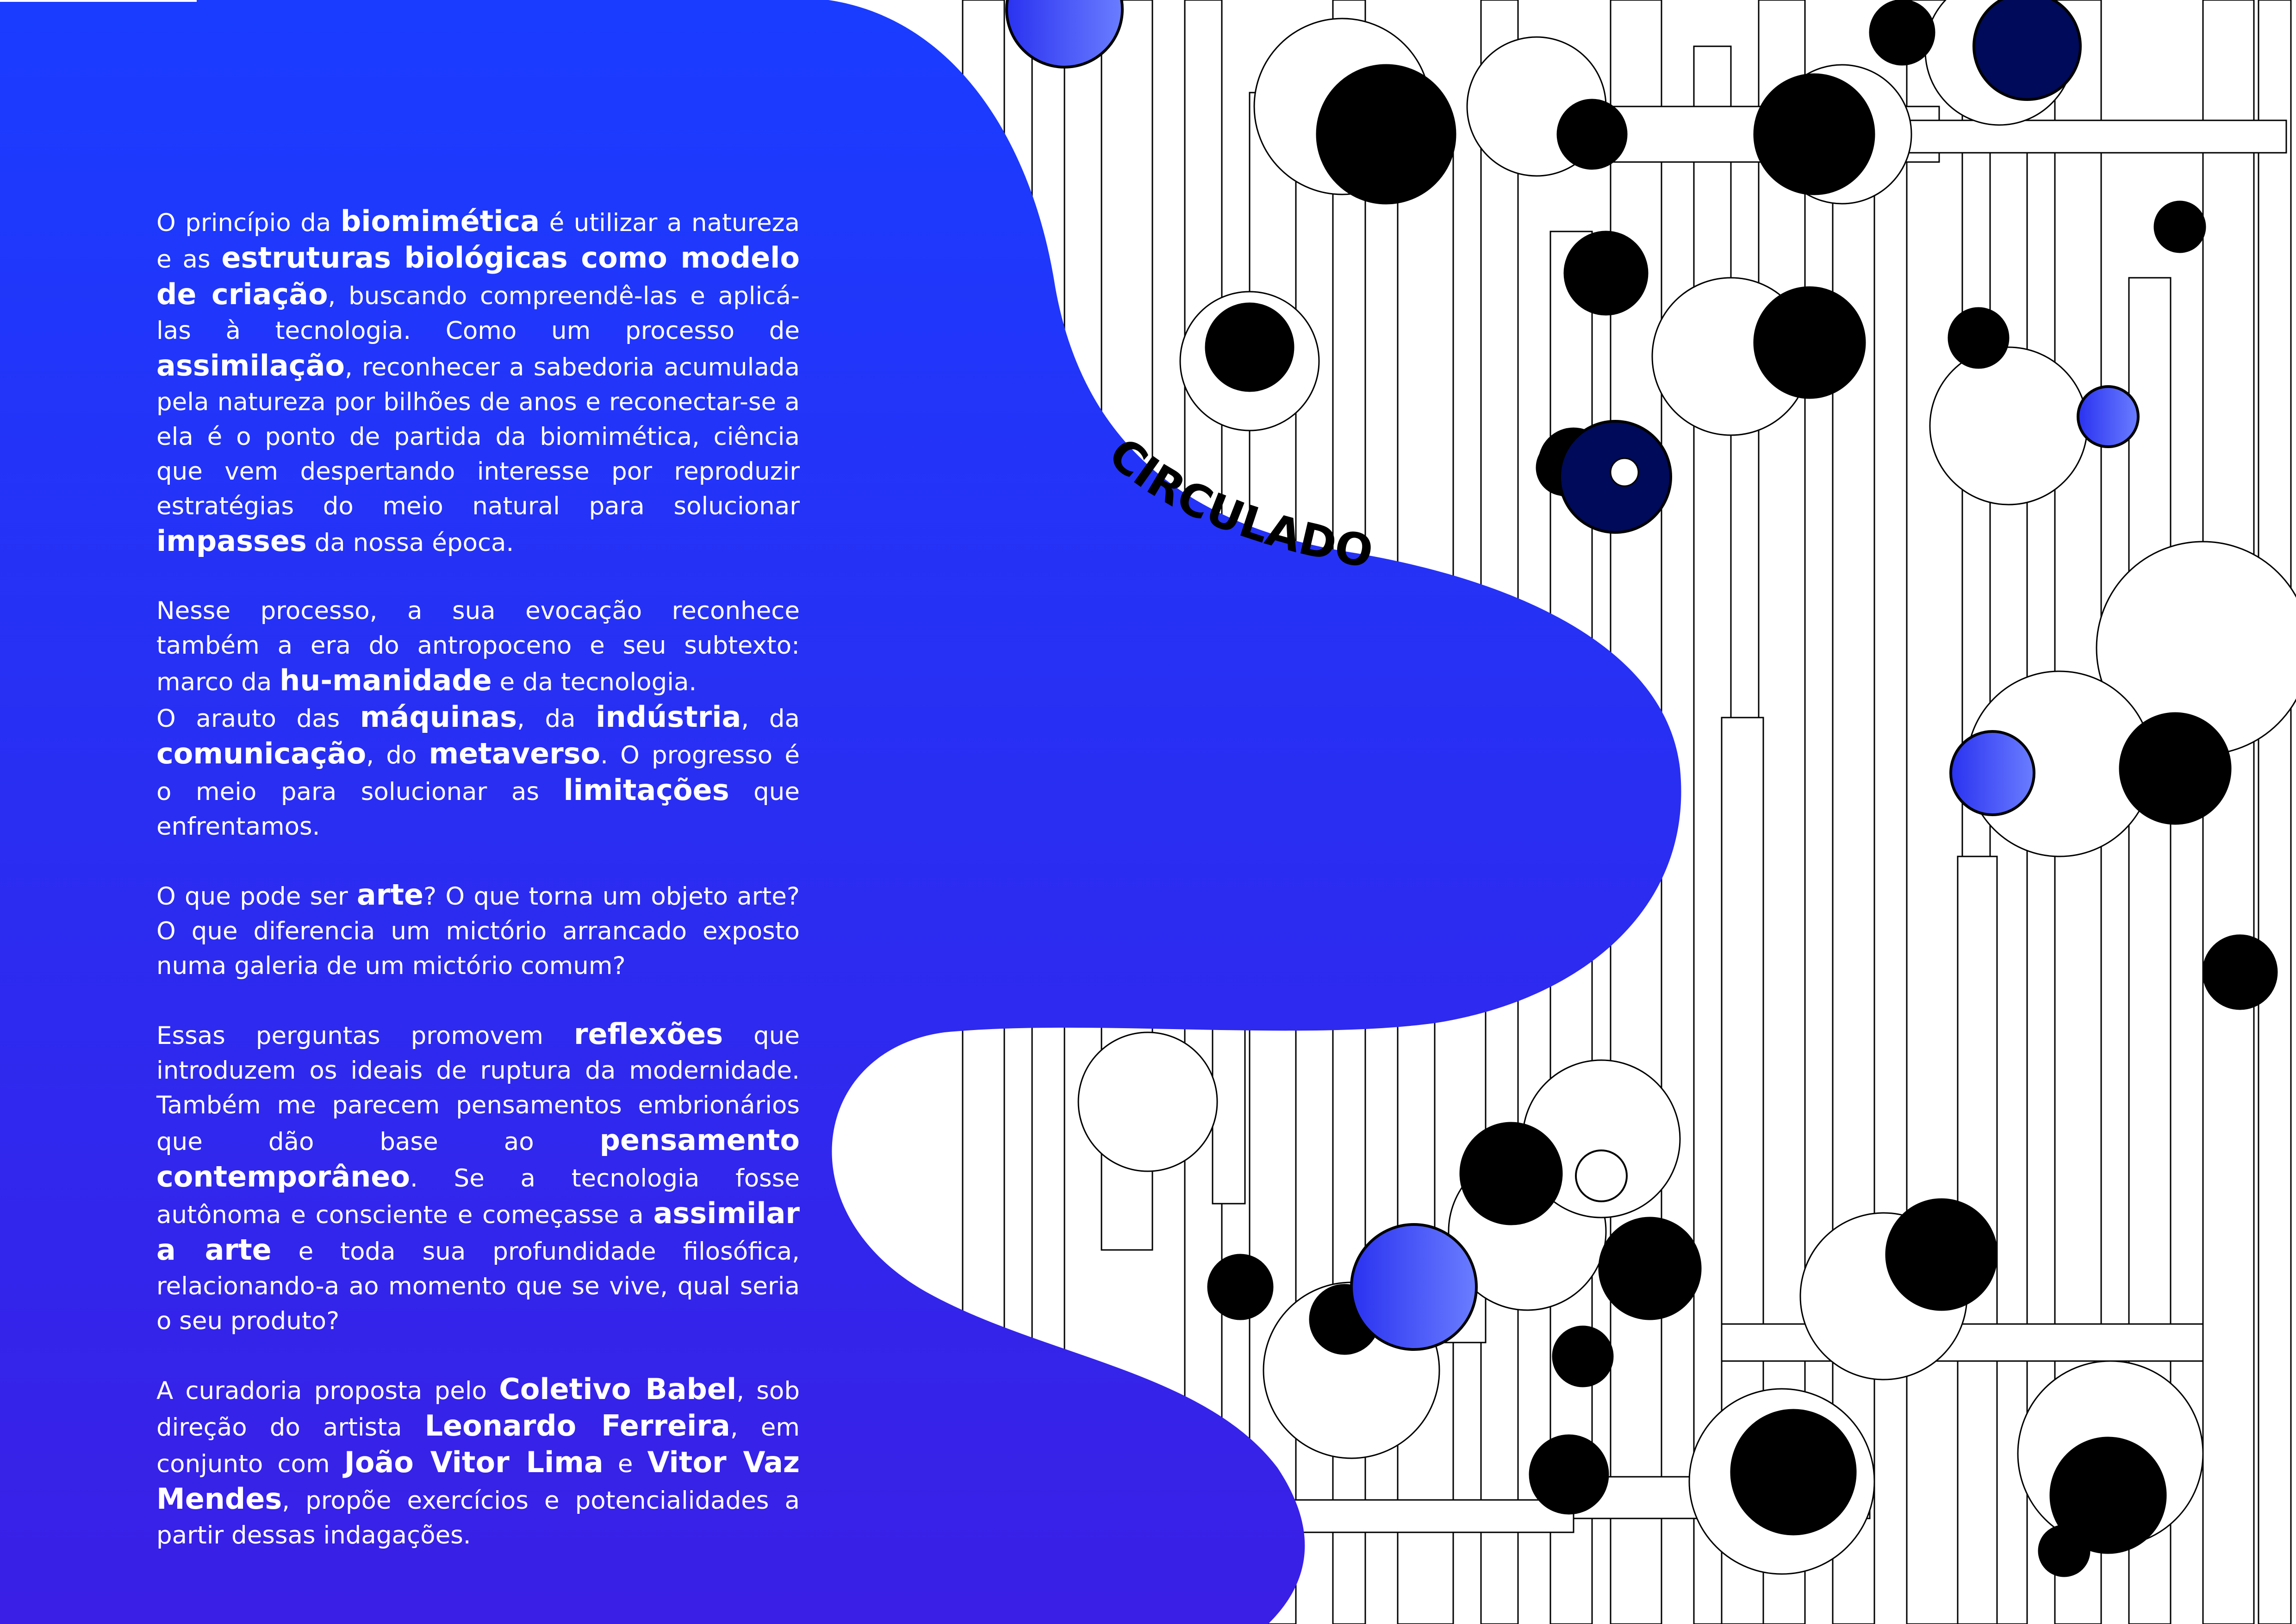 The height and width of the screenshot is (1624, 2296). I want to click on text-run: e, so click(625, 1464).